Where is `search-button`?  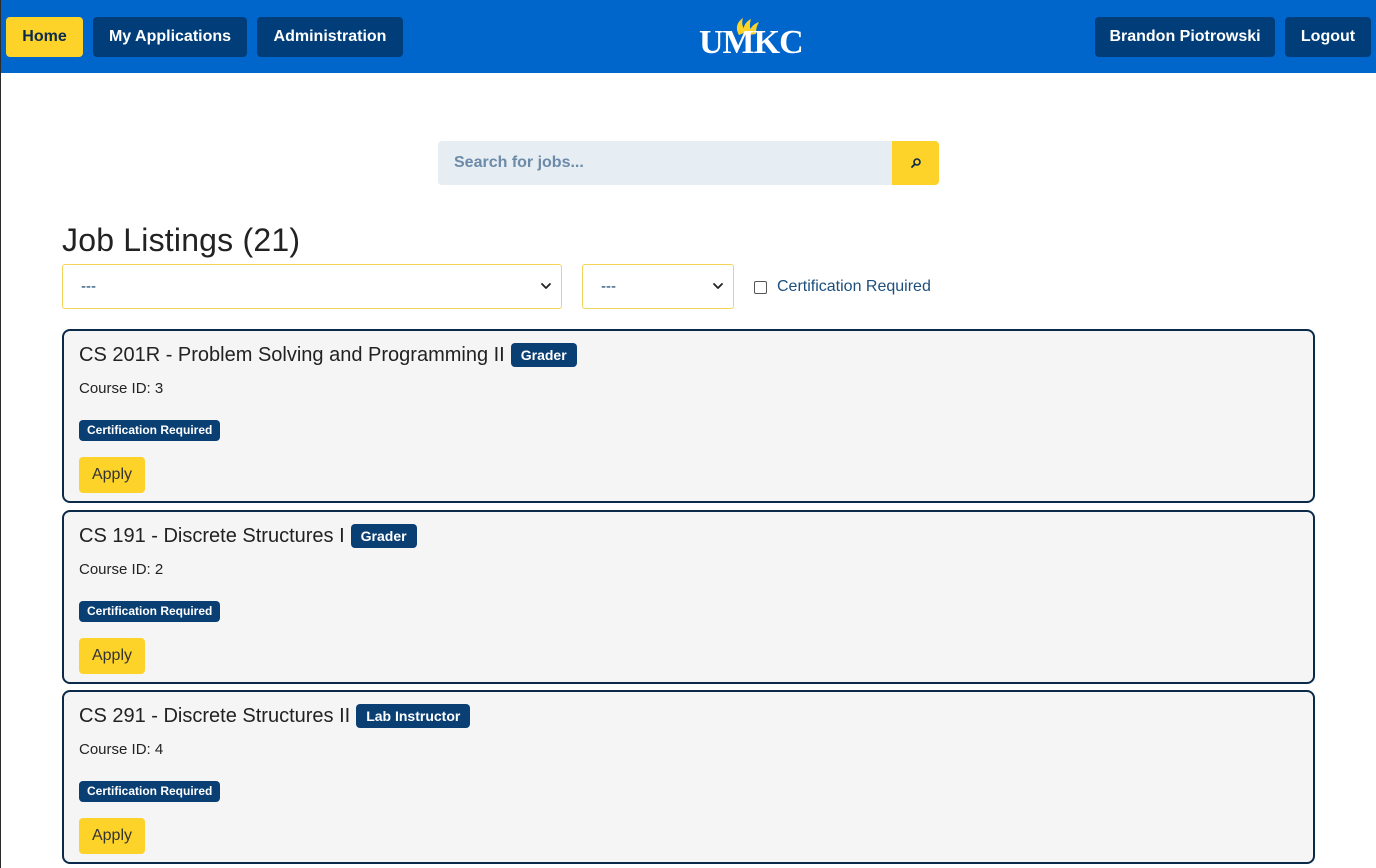 search-button is located at coordinates (915, 163).